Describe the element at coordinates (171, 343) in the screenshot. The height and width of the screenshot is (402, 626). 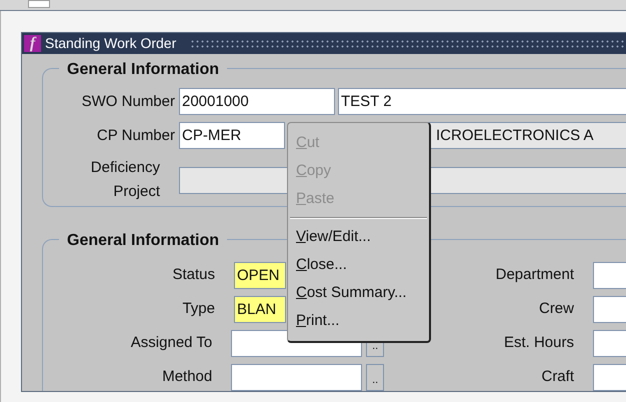
I see `field-label: Assigned To` at that location.